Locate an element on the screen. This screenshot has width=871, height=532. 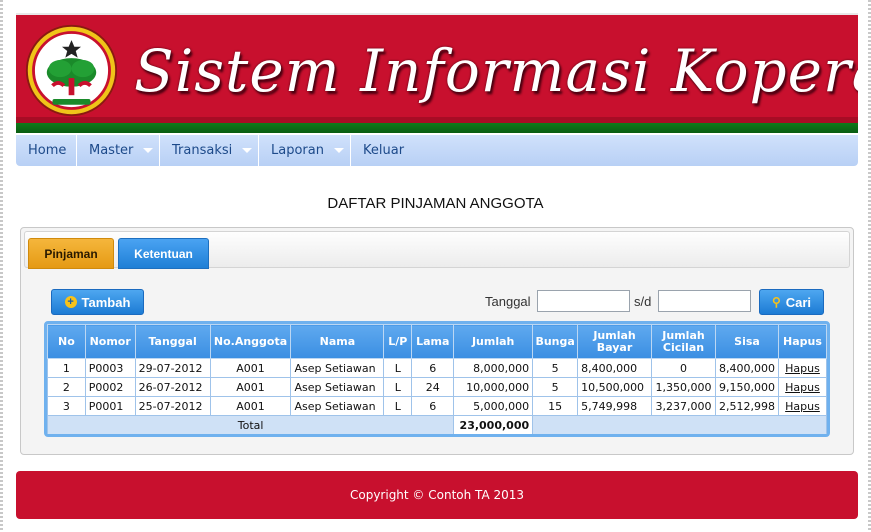
total-value: 23,000,000 is located at coordinates (493, 424).